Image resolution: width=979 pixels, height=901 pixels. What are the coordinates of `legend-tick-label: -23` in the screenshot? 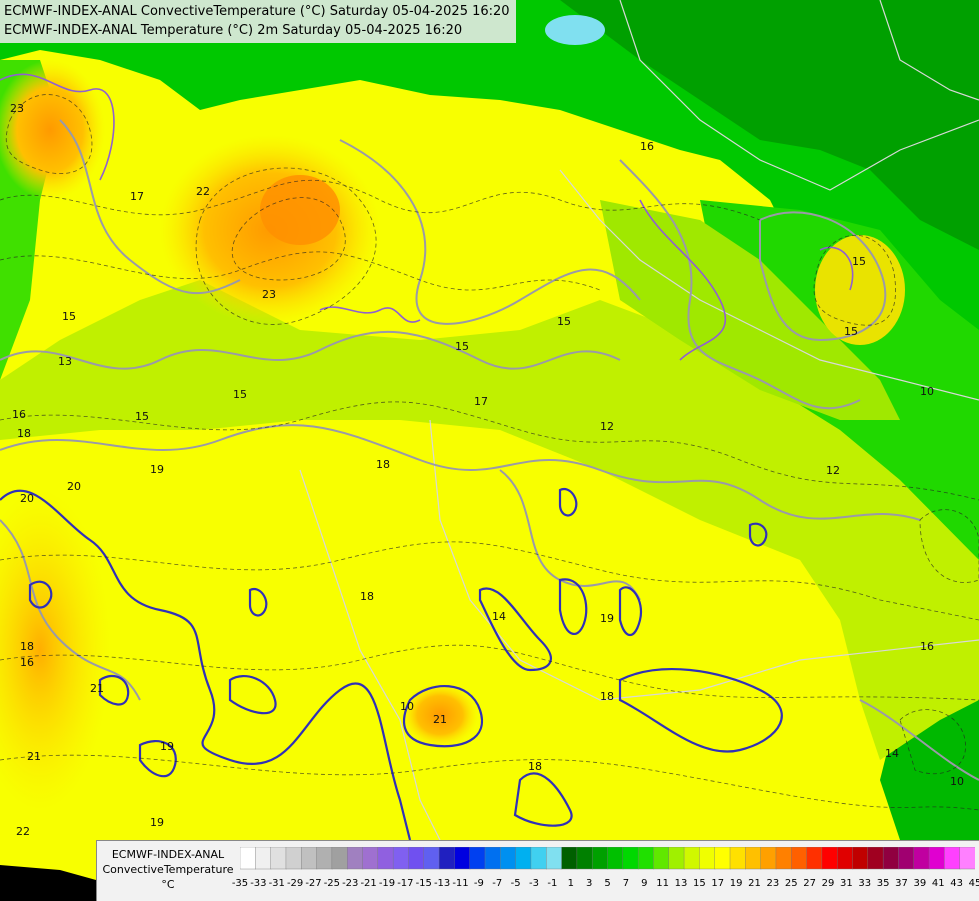 It's located at (350, 883).